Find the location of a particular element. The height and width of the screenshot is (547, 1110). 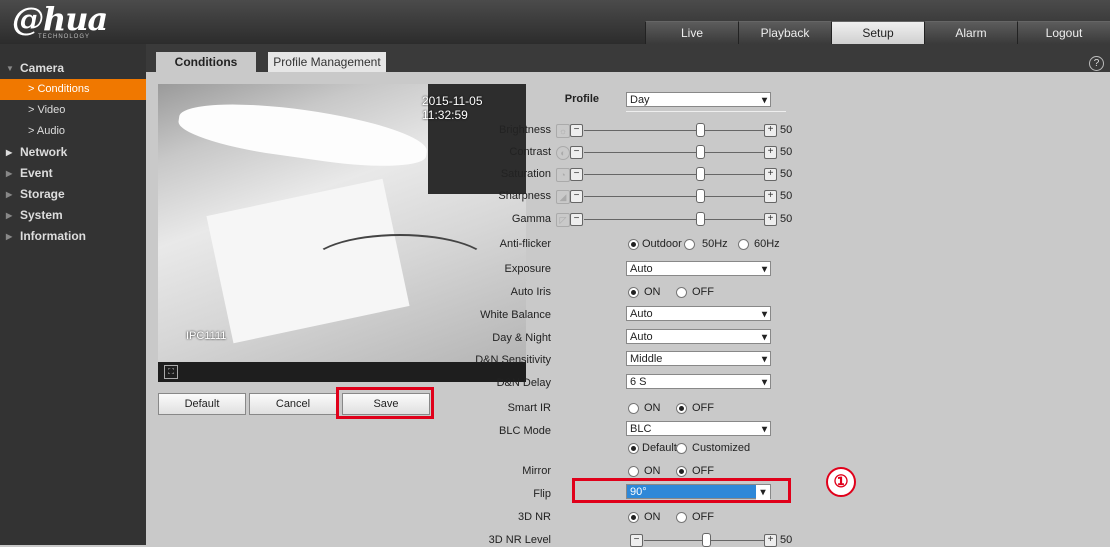

sharpness-increase-button: + is located at coordinates (770, 196).